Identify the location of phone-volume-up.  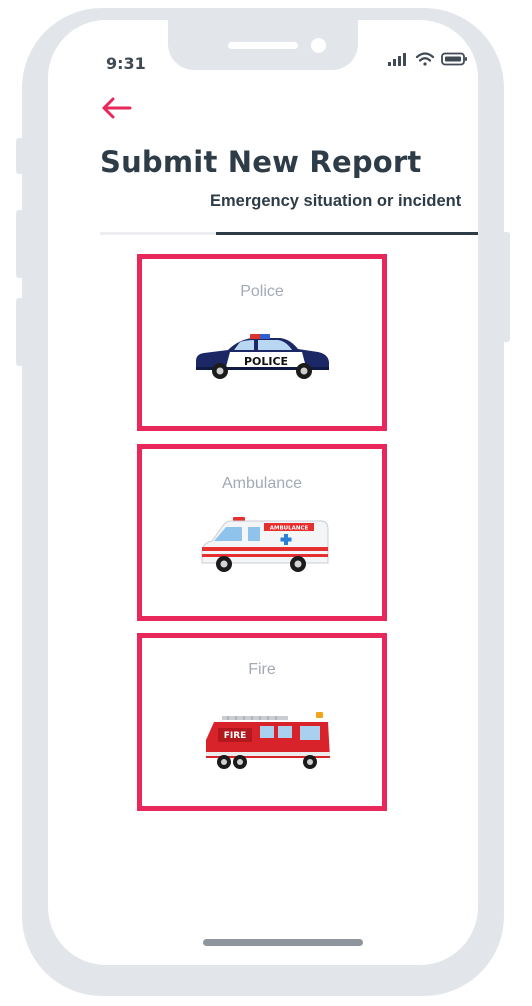
(20, 244).